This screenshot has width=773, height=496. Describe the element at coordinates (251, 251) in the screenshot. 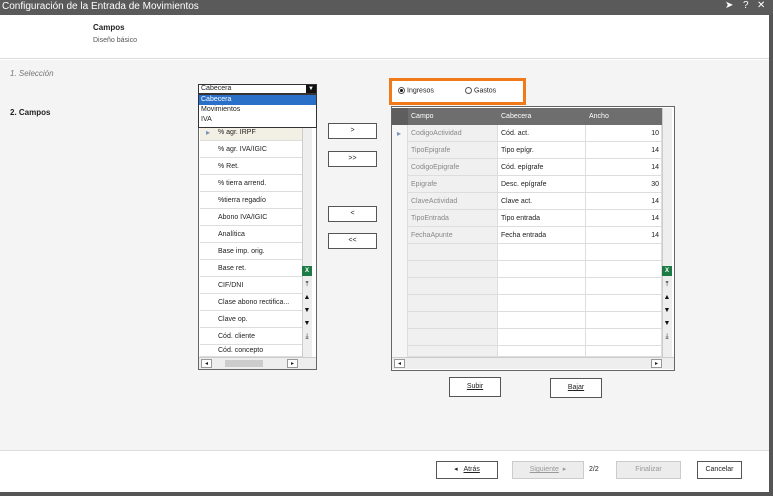

I see `list-item: Base imp. orig.` at that location.